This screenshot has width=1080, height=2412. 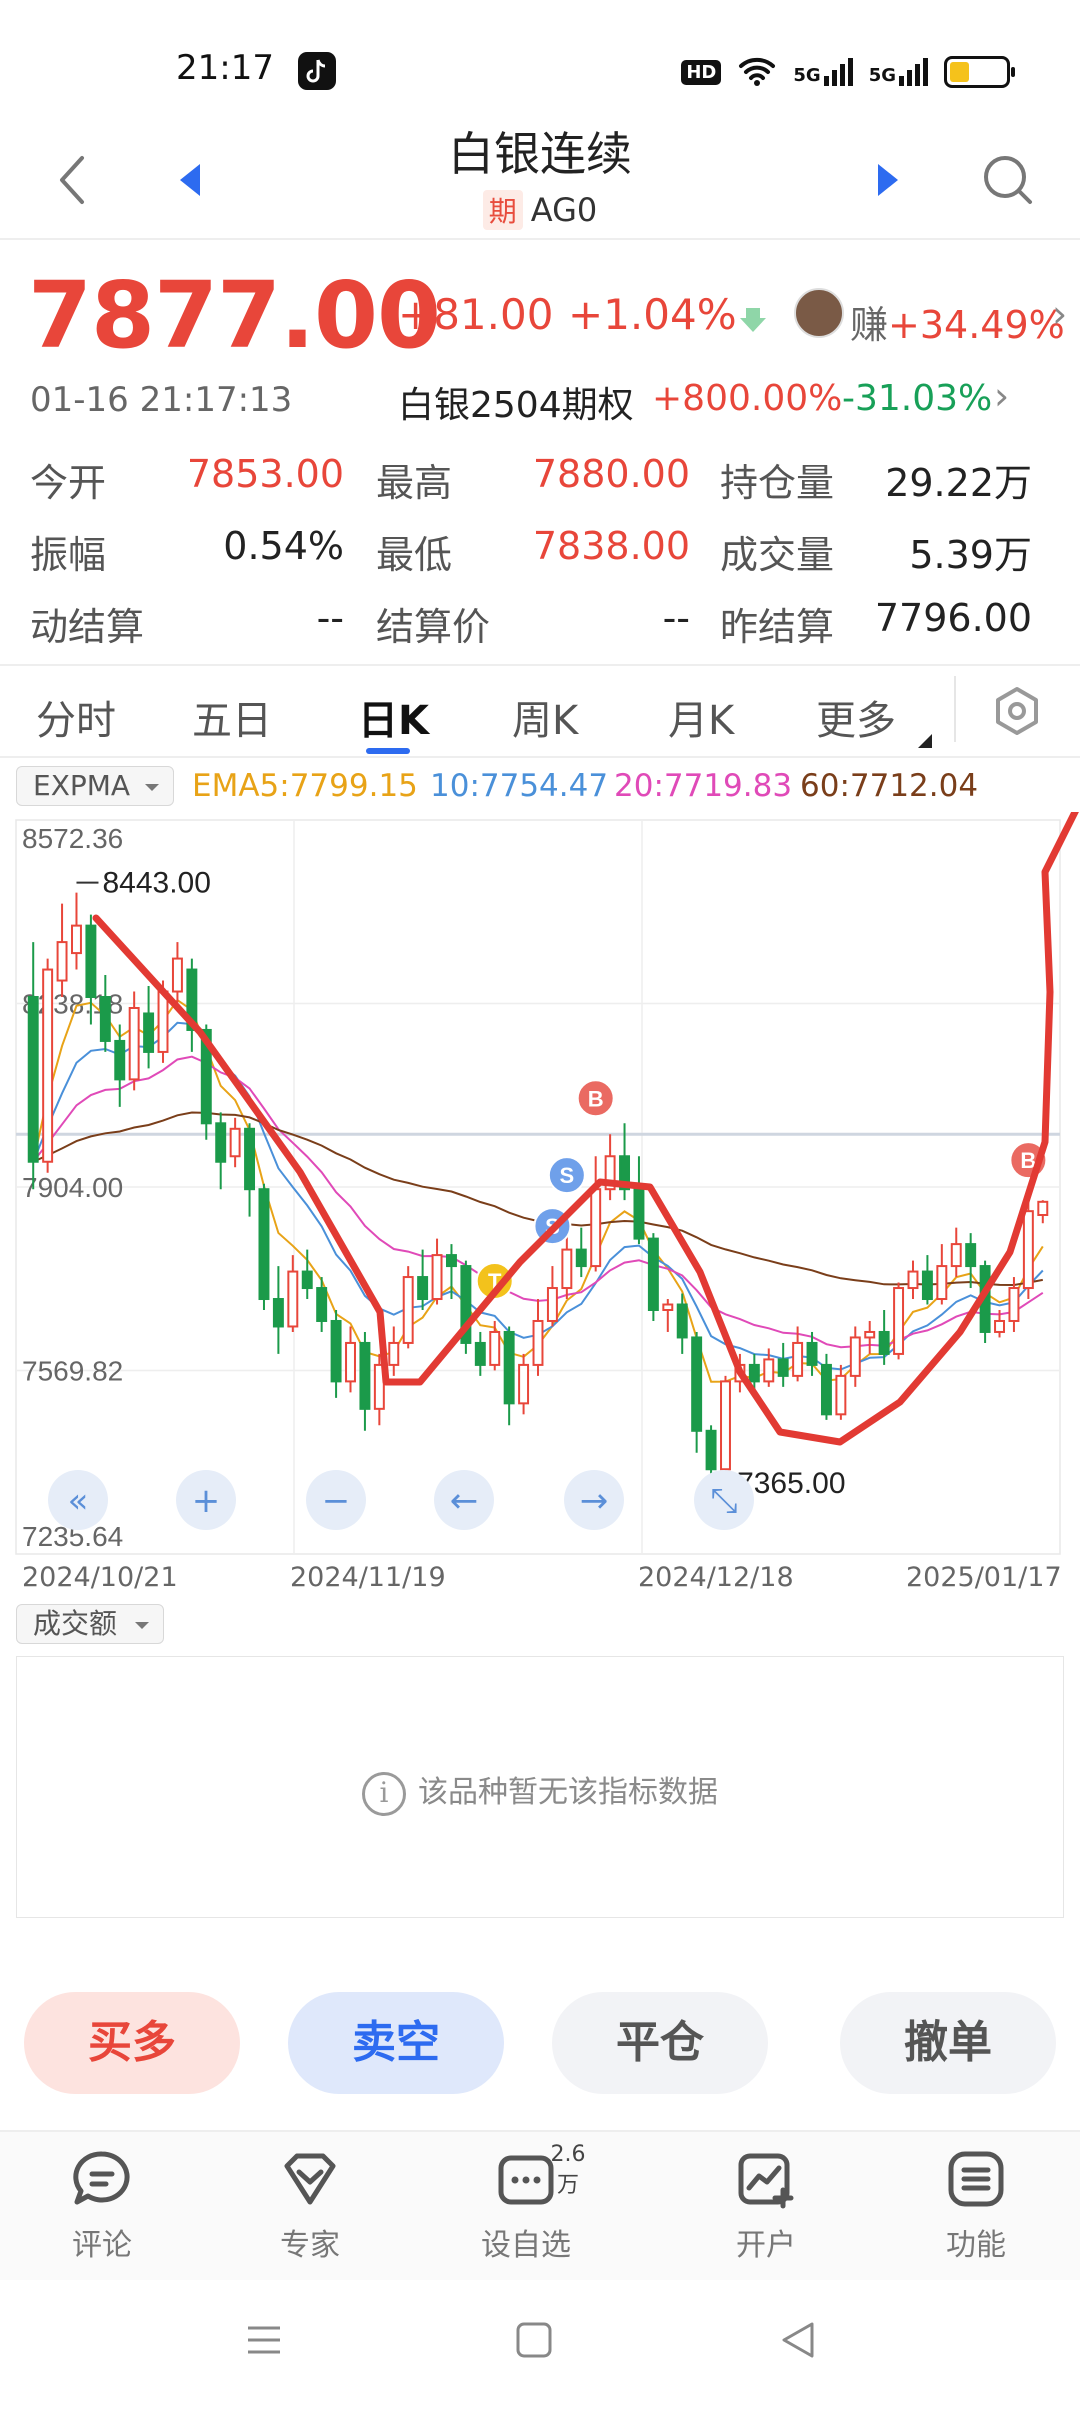 What do you see at coordinates (464, 1500) in the screenshot?
I see `chart-control-button: ←` at bounding box center [464, 1500].